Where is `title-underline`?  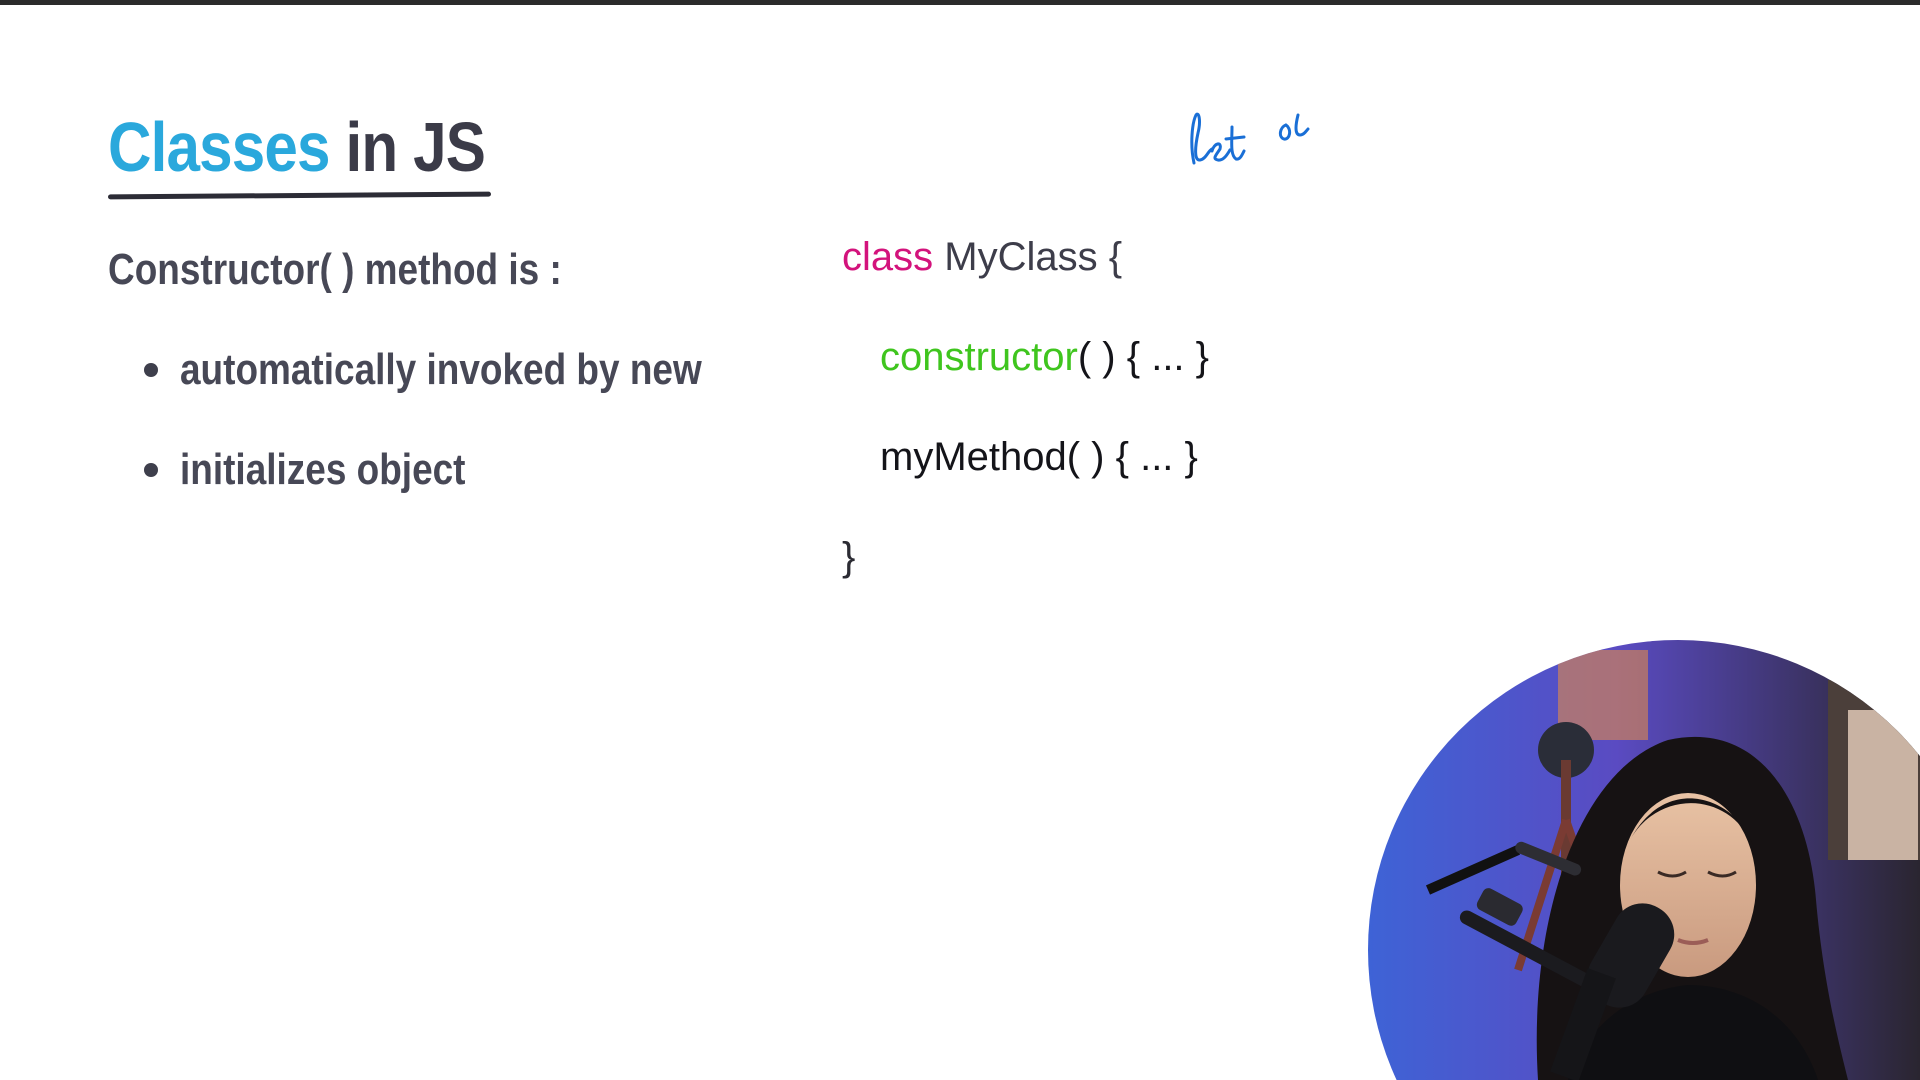
title-underline is located at coordinates (299, 195).